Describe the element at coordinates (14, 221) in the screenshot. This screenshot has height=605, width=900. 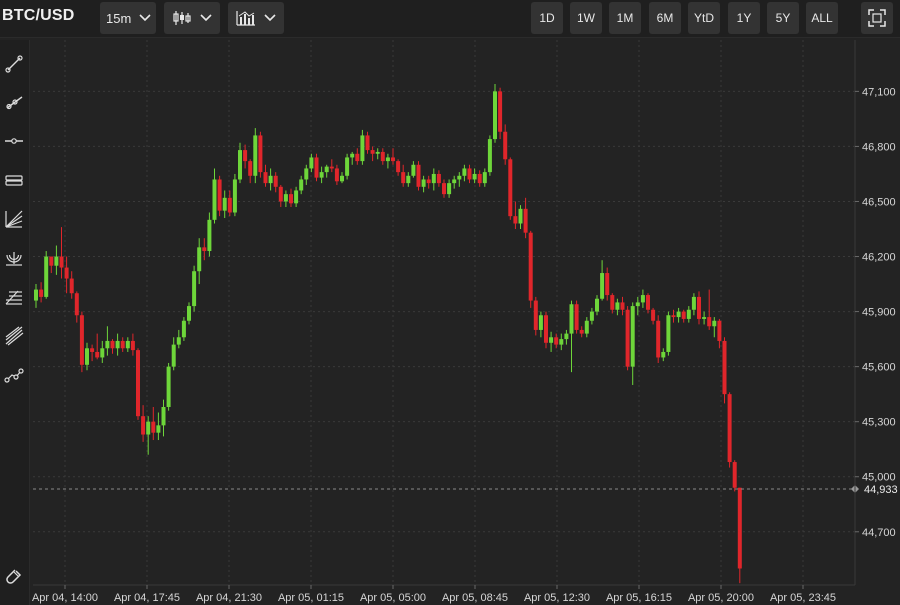
I see `fib-fan-tool` at that location.